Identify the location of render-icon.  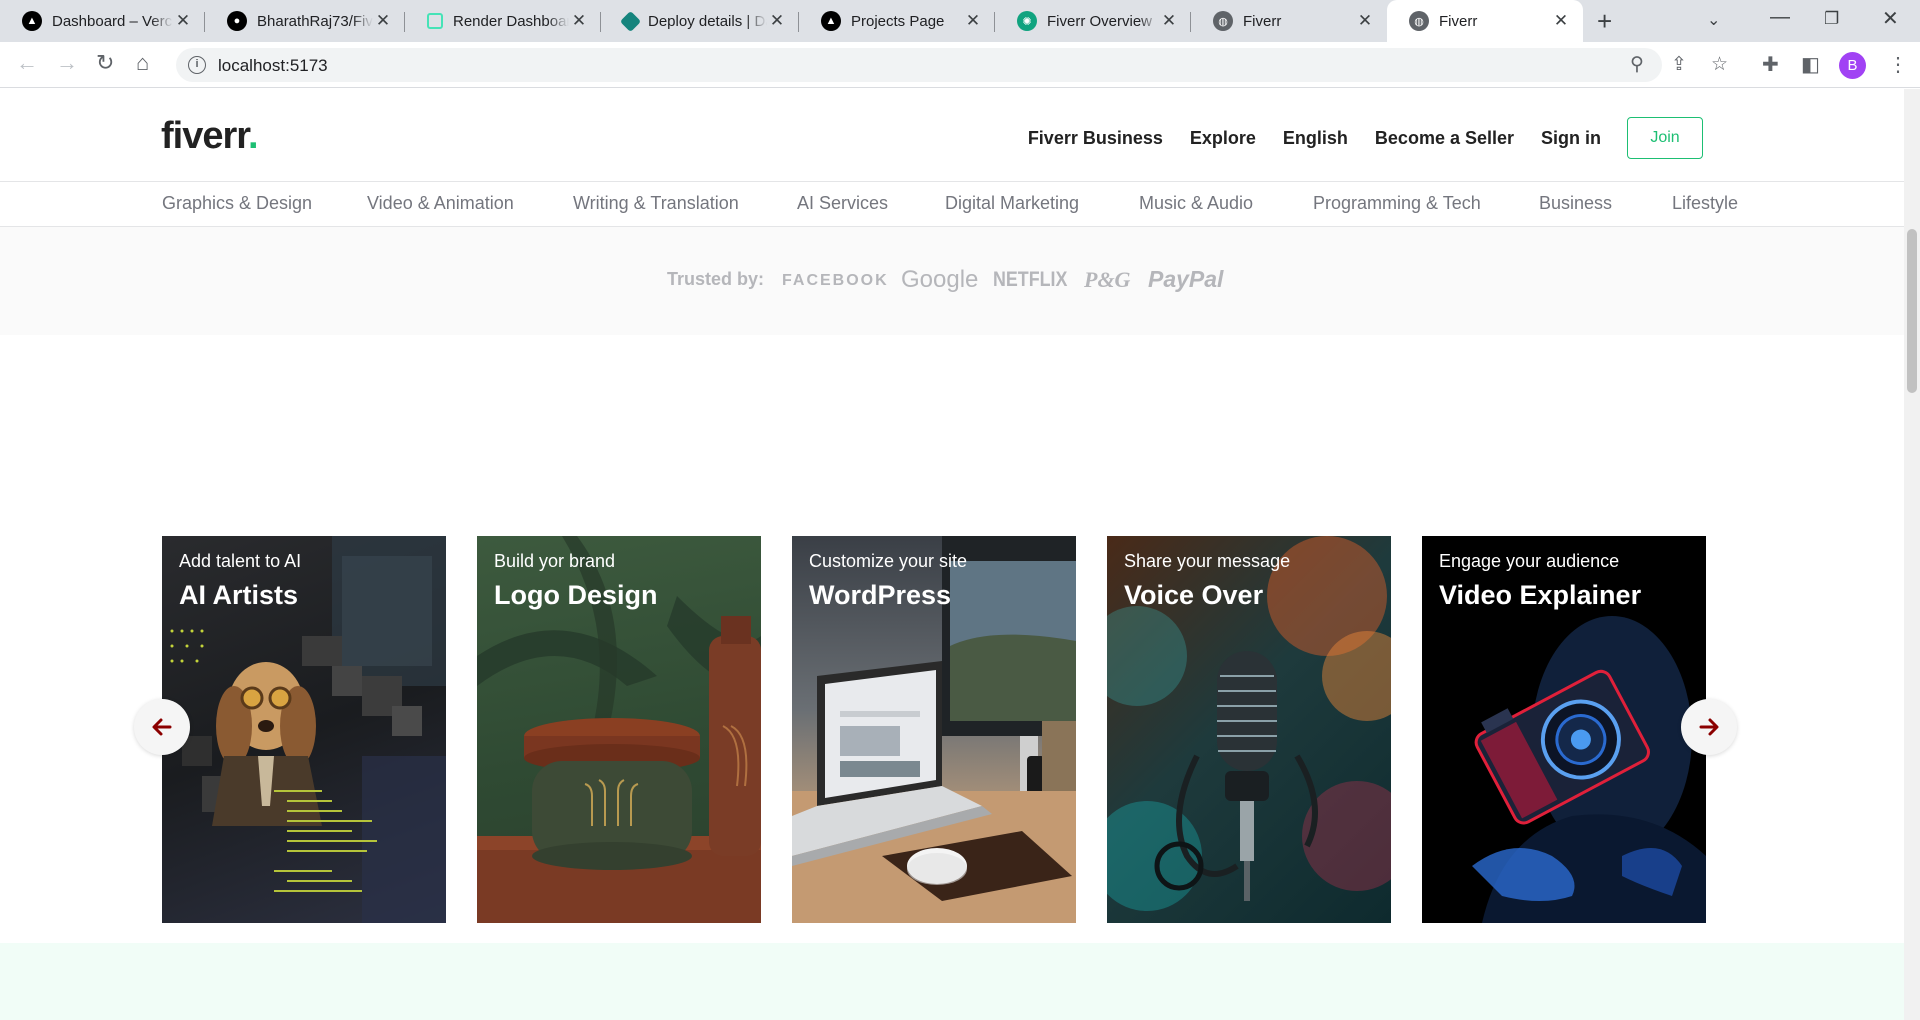
(435, 21).